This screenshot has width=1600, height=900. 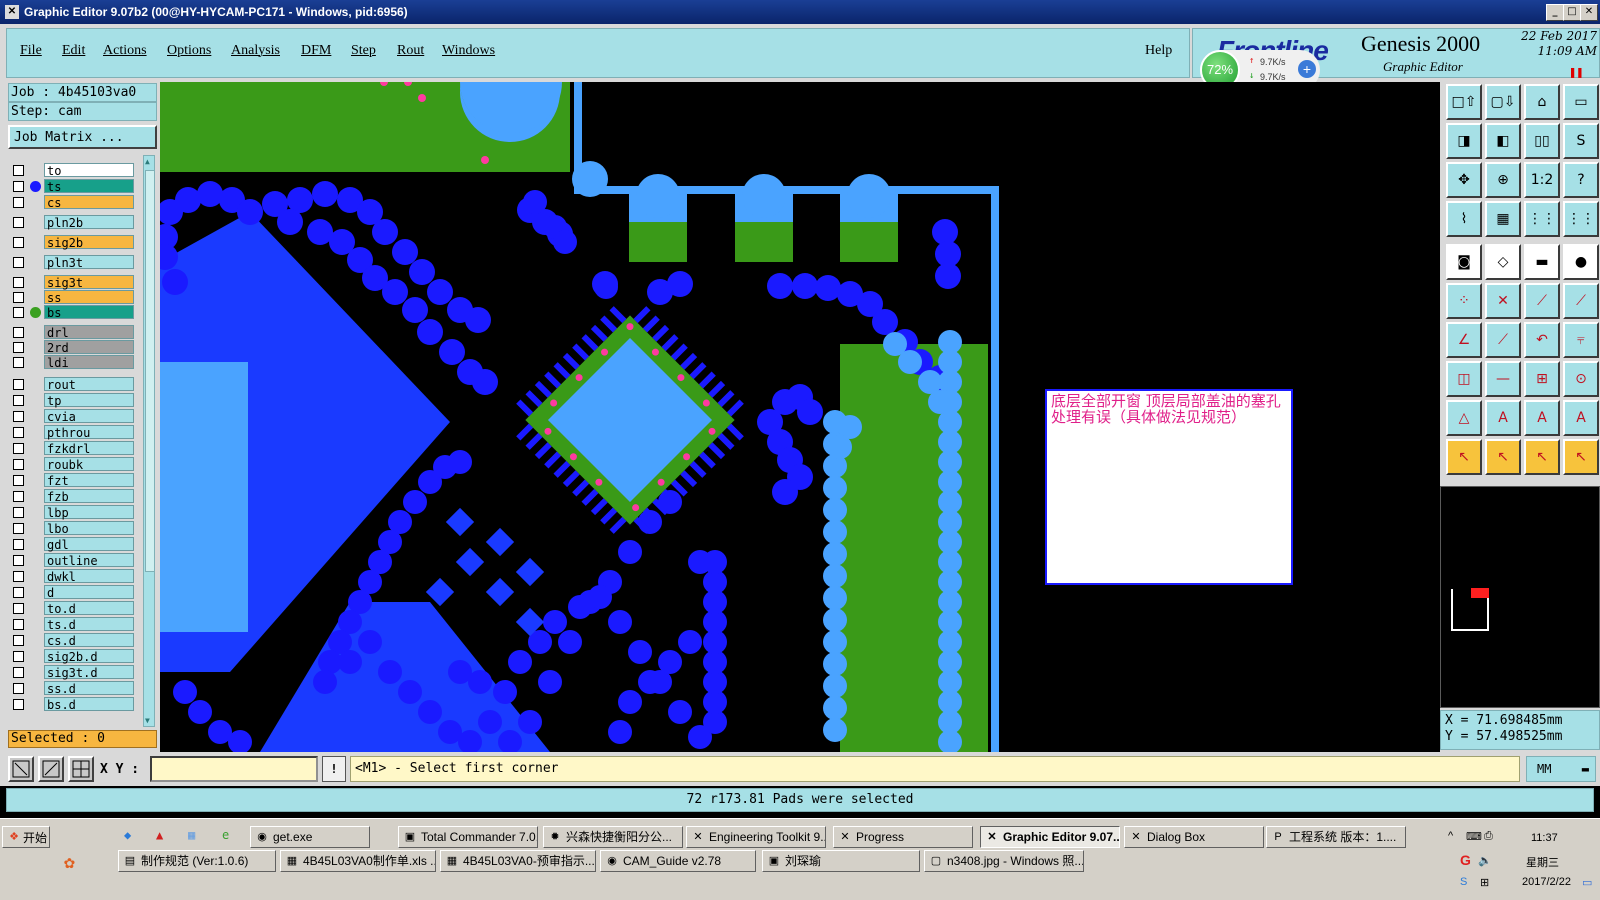 What do you see at coordinates (89, 592) in the screenshot?
I see `layer-name: d` at bounding box center [89, 592].